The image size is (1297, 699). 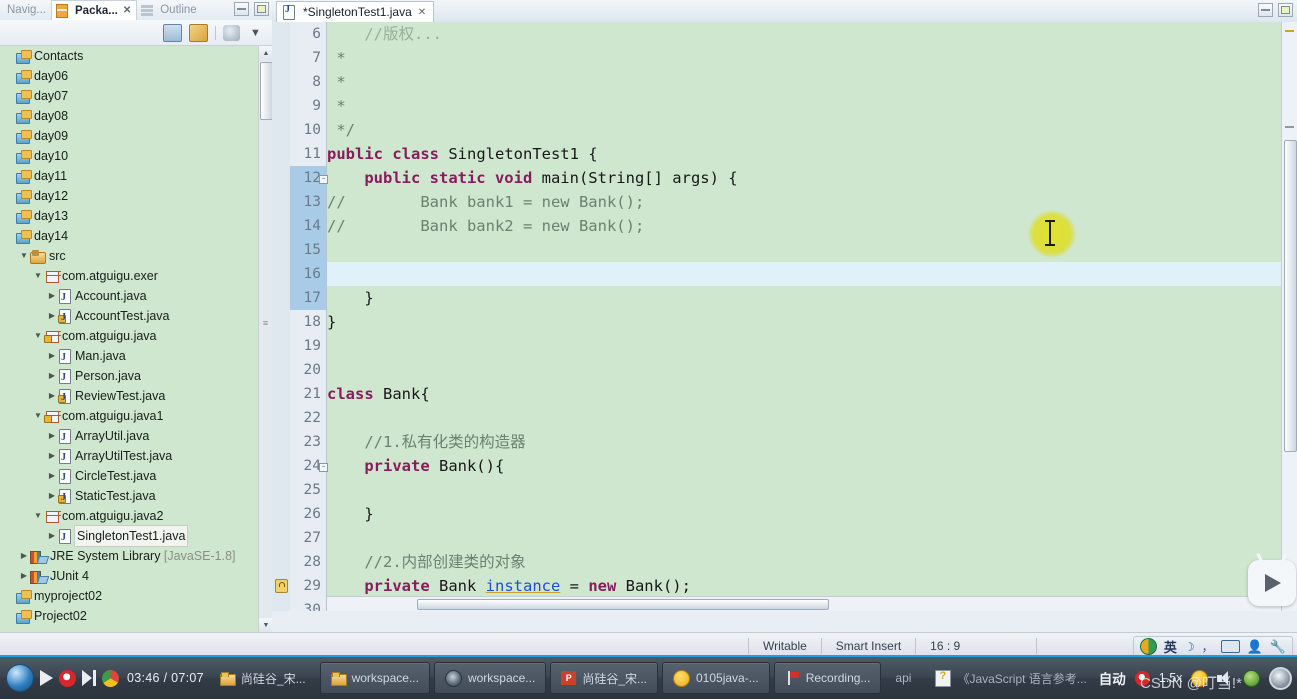 What do you see at coordinates (129, 357) in the screenshot?
I see `tree-item-man-java: ▶ Man.java` at bounding box center [129, 357].